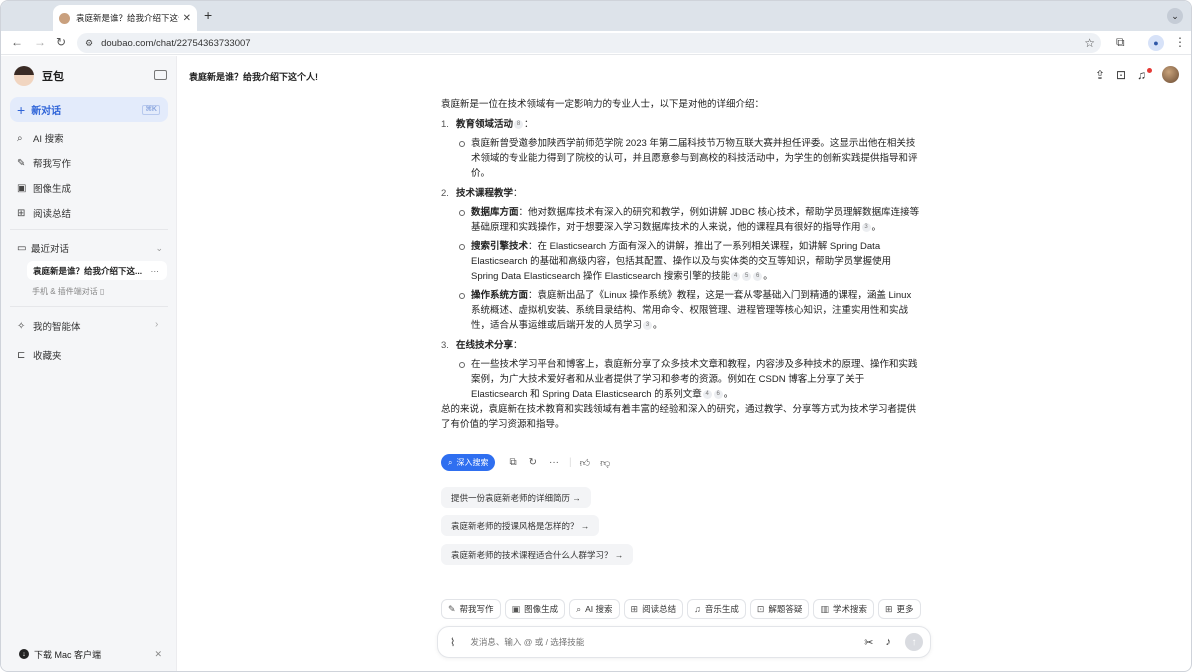 The image size is (1192, 672). Describe the element at coordinates (208, 15) in the screenshot. I see `new-tab-button: +` at that location.